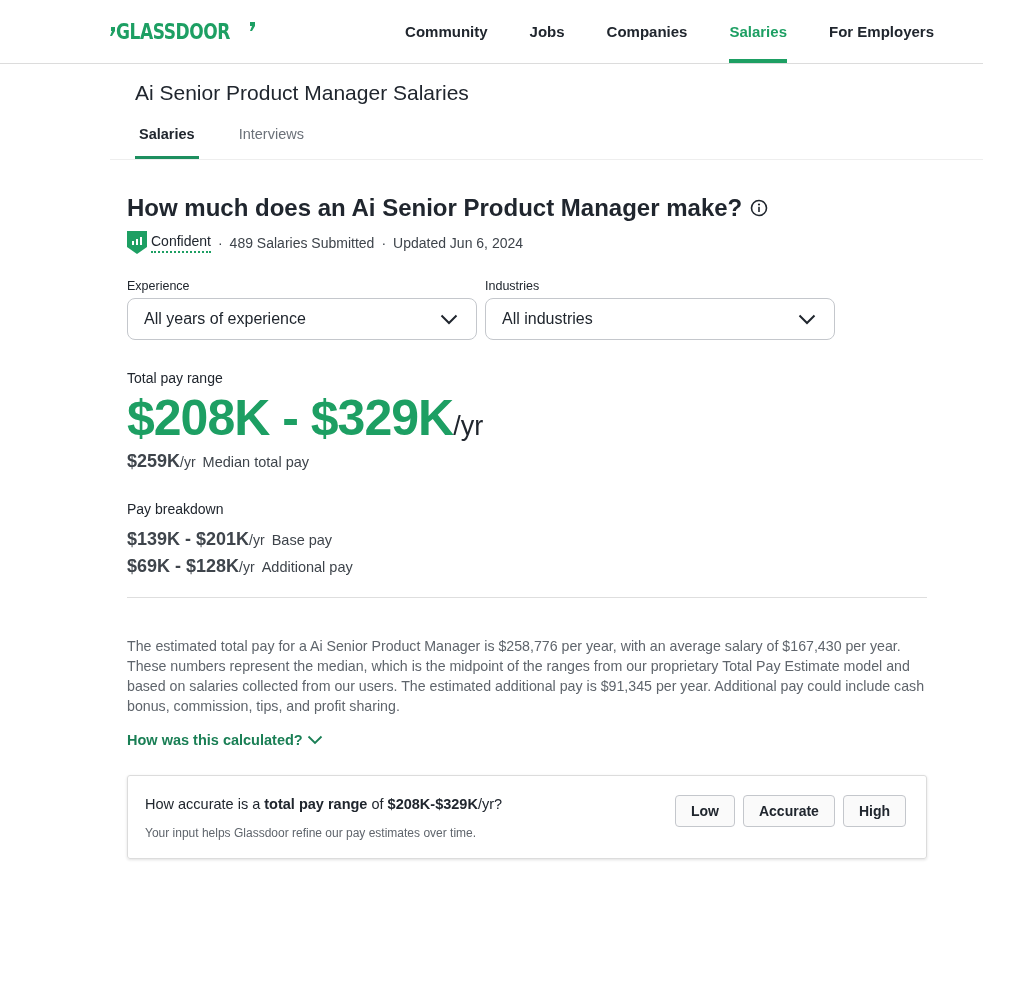  What do you see at coordinates (660, 319) in the screenshot?
I see `dropdown: All industries` at bounding box center [660, 319].